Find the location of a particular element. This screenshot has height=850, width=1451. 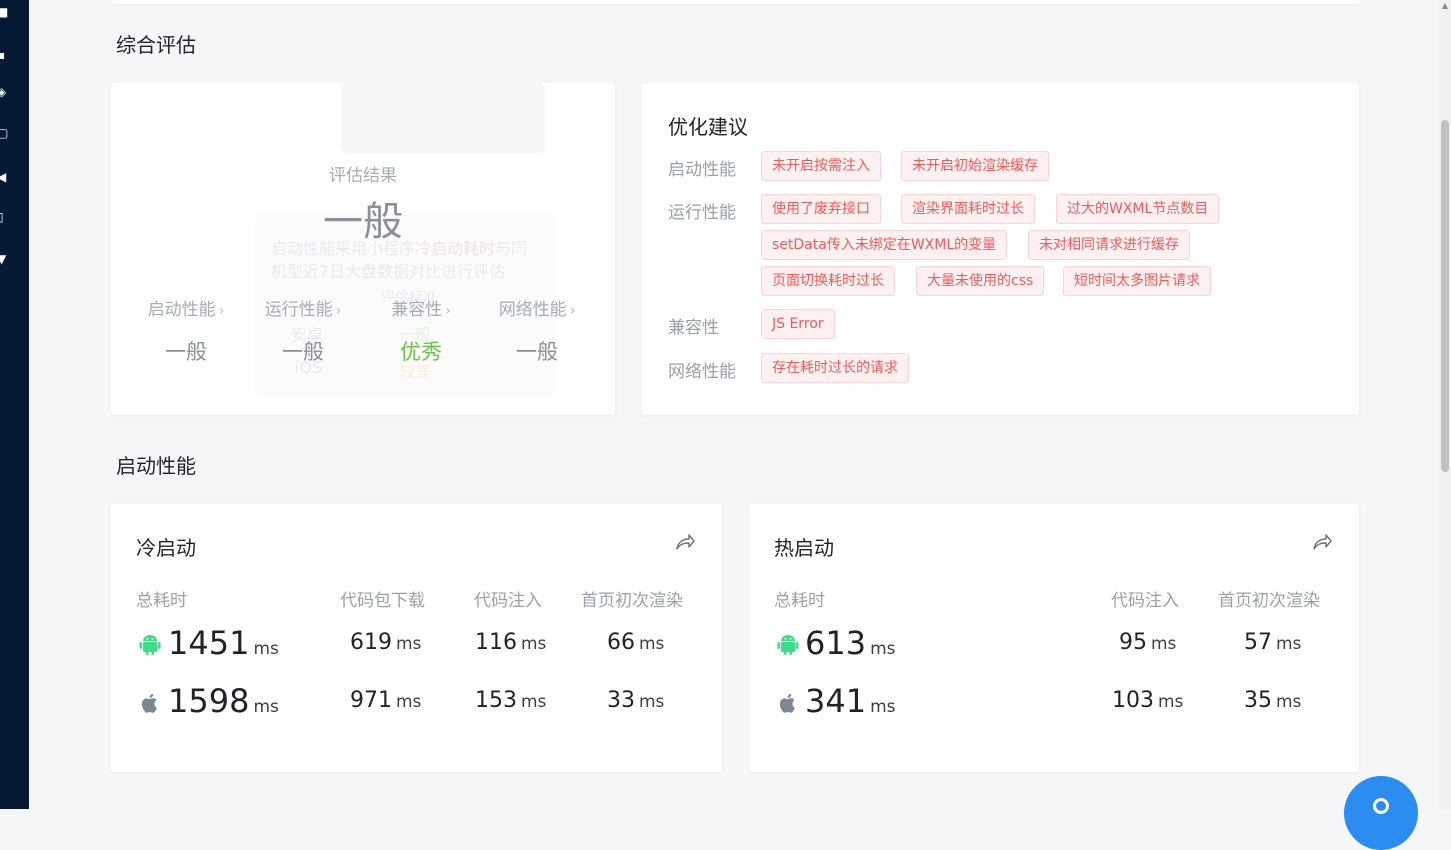

metric-network-name: 网络性能 › is located at coordinates (537, 310).